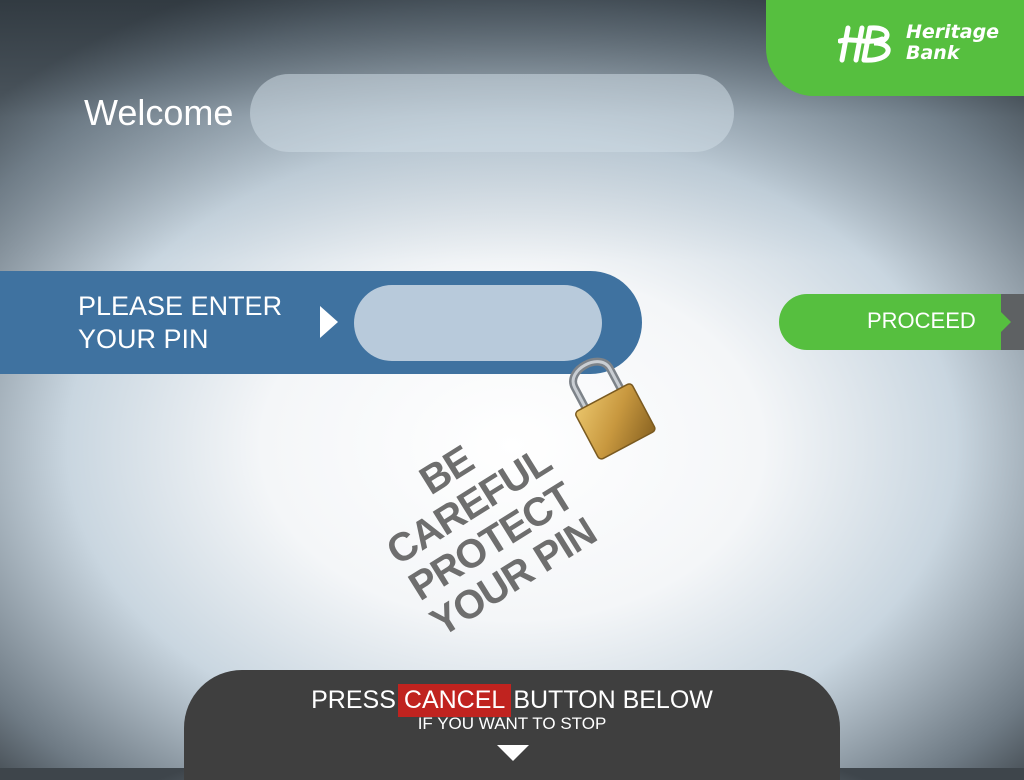 This screenshot has width=1024, height=780. Describe the element at coordinates (953, 32) in the screenshot. I see `bank-name-line1: Heritage` at that location.